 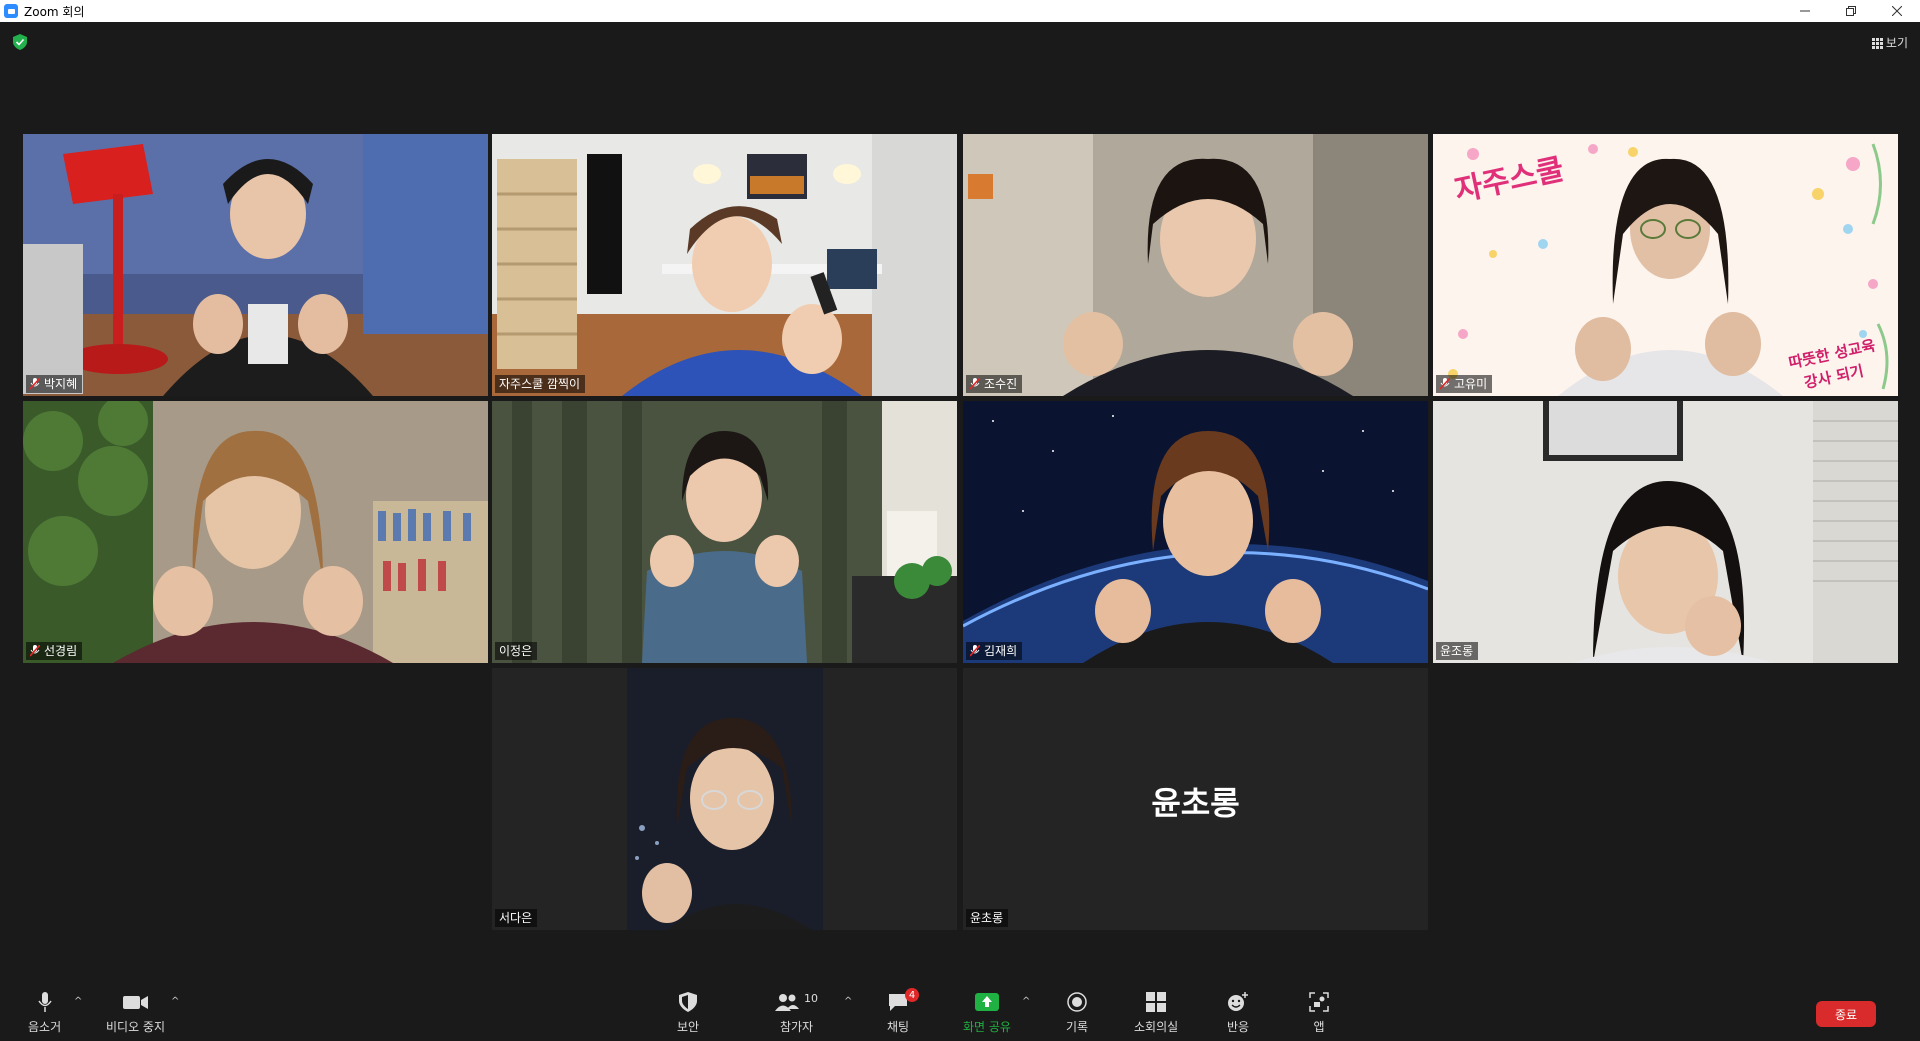 What do you see at coordinates (986, 1002) in the screenshot?
I see `share-screen-icon` at bounding box center [986, 1002].